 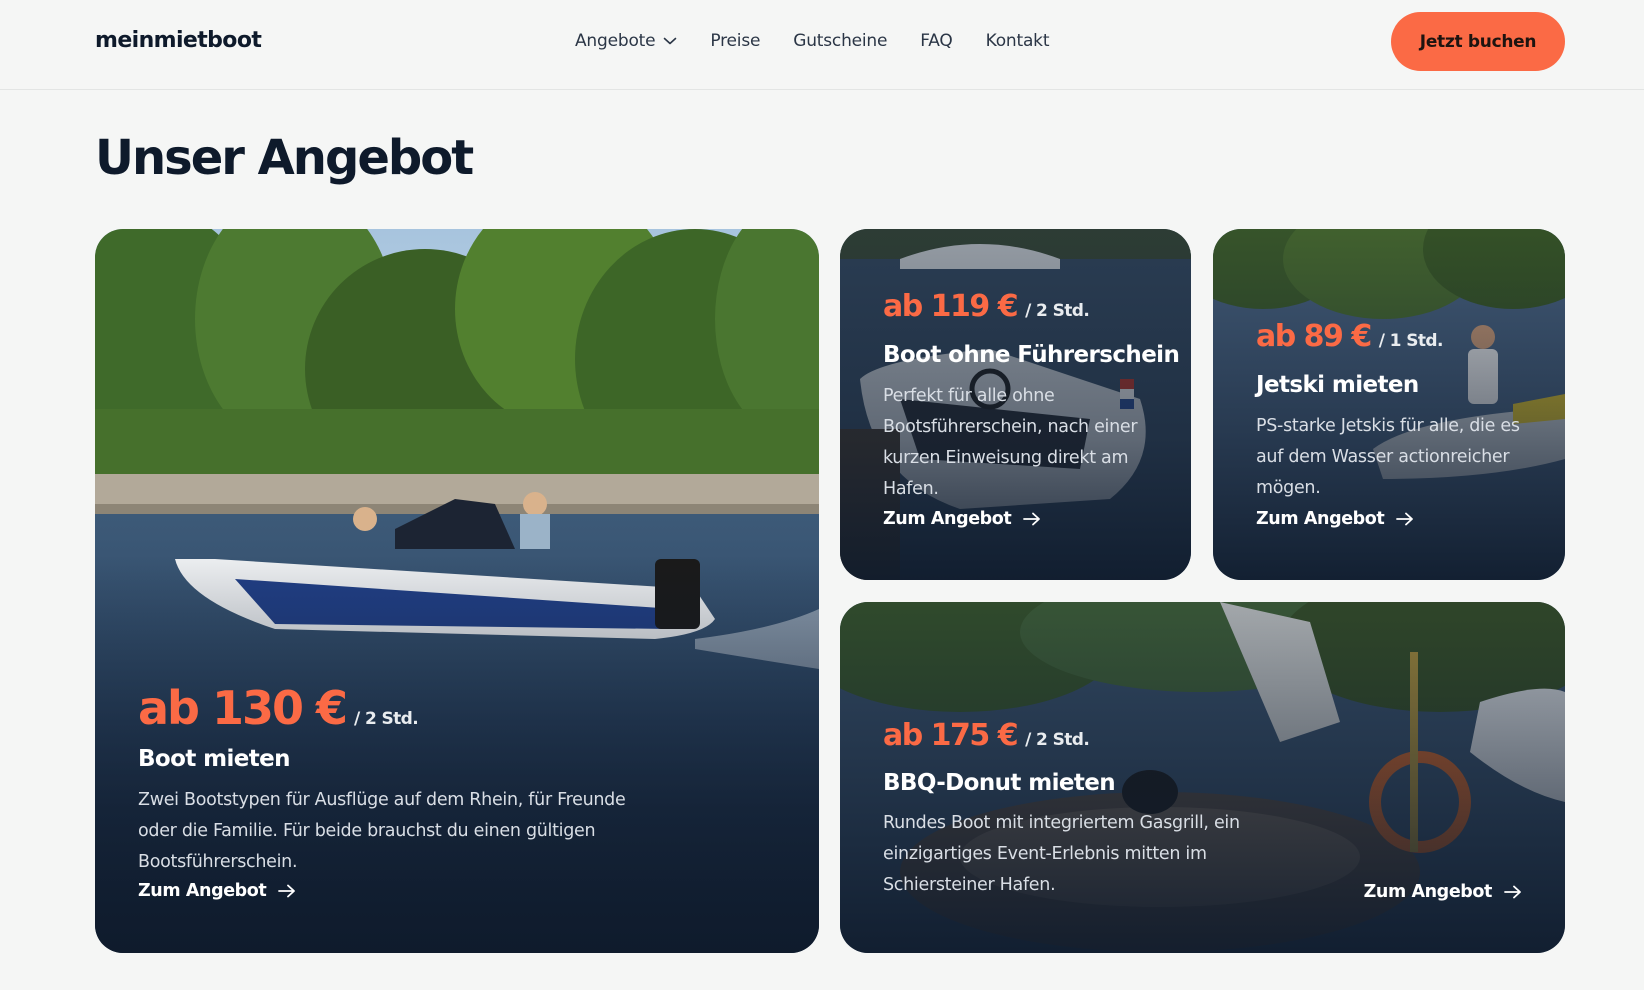 I want to click on price: ab 119 € / 2 Std., so click(x=986, y=306).